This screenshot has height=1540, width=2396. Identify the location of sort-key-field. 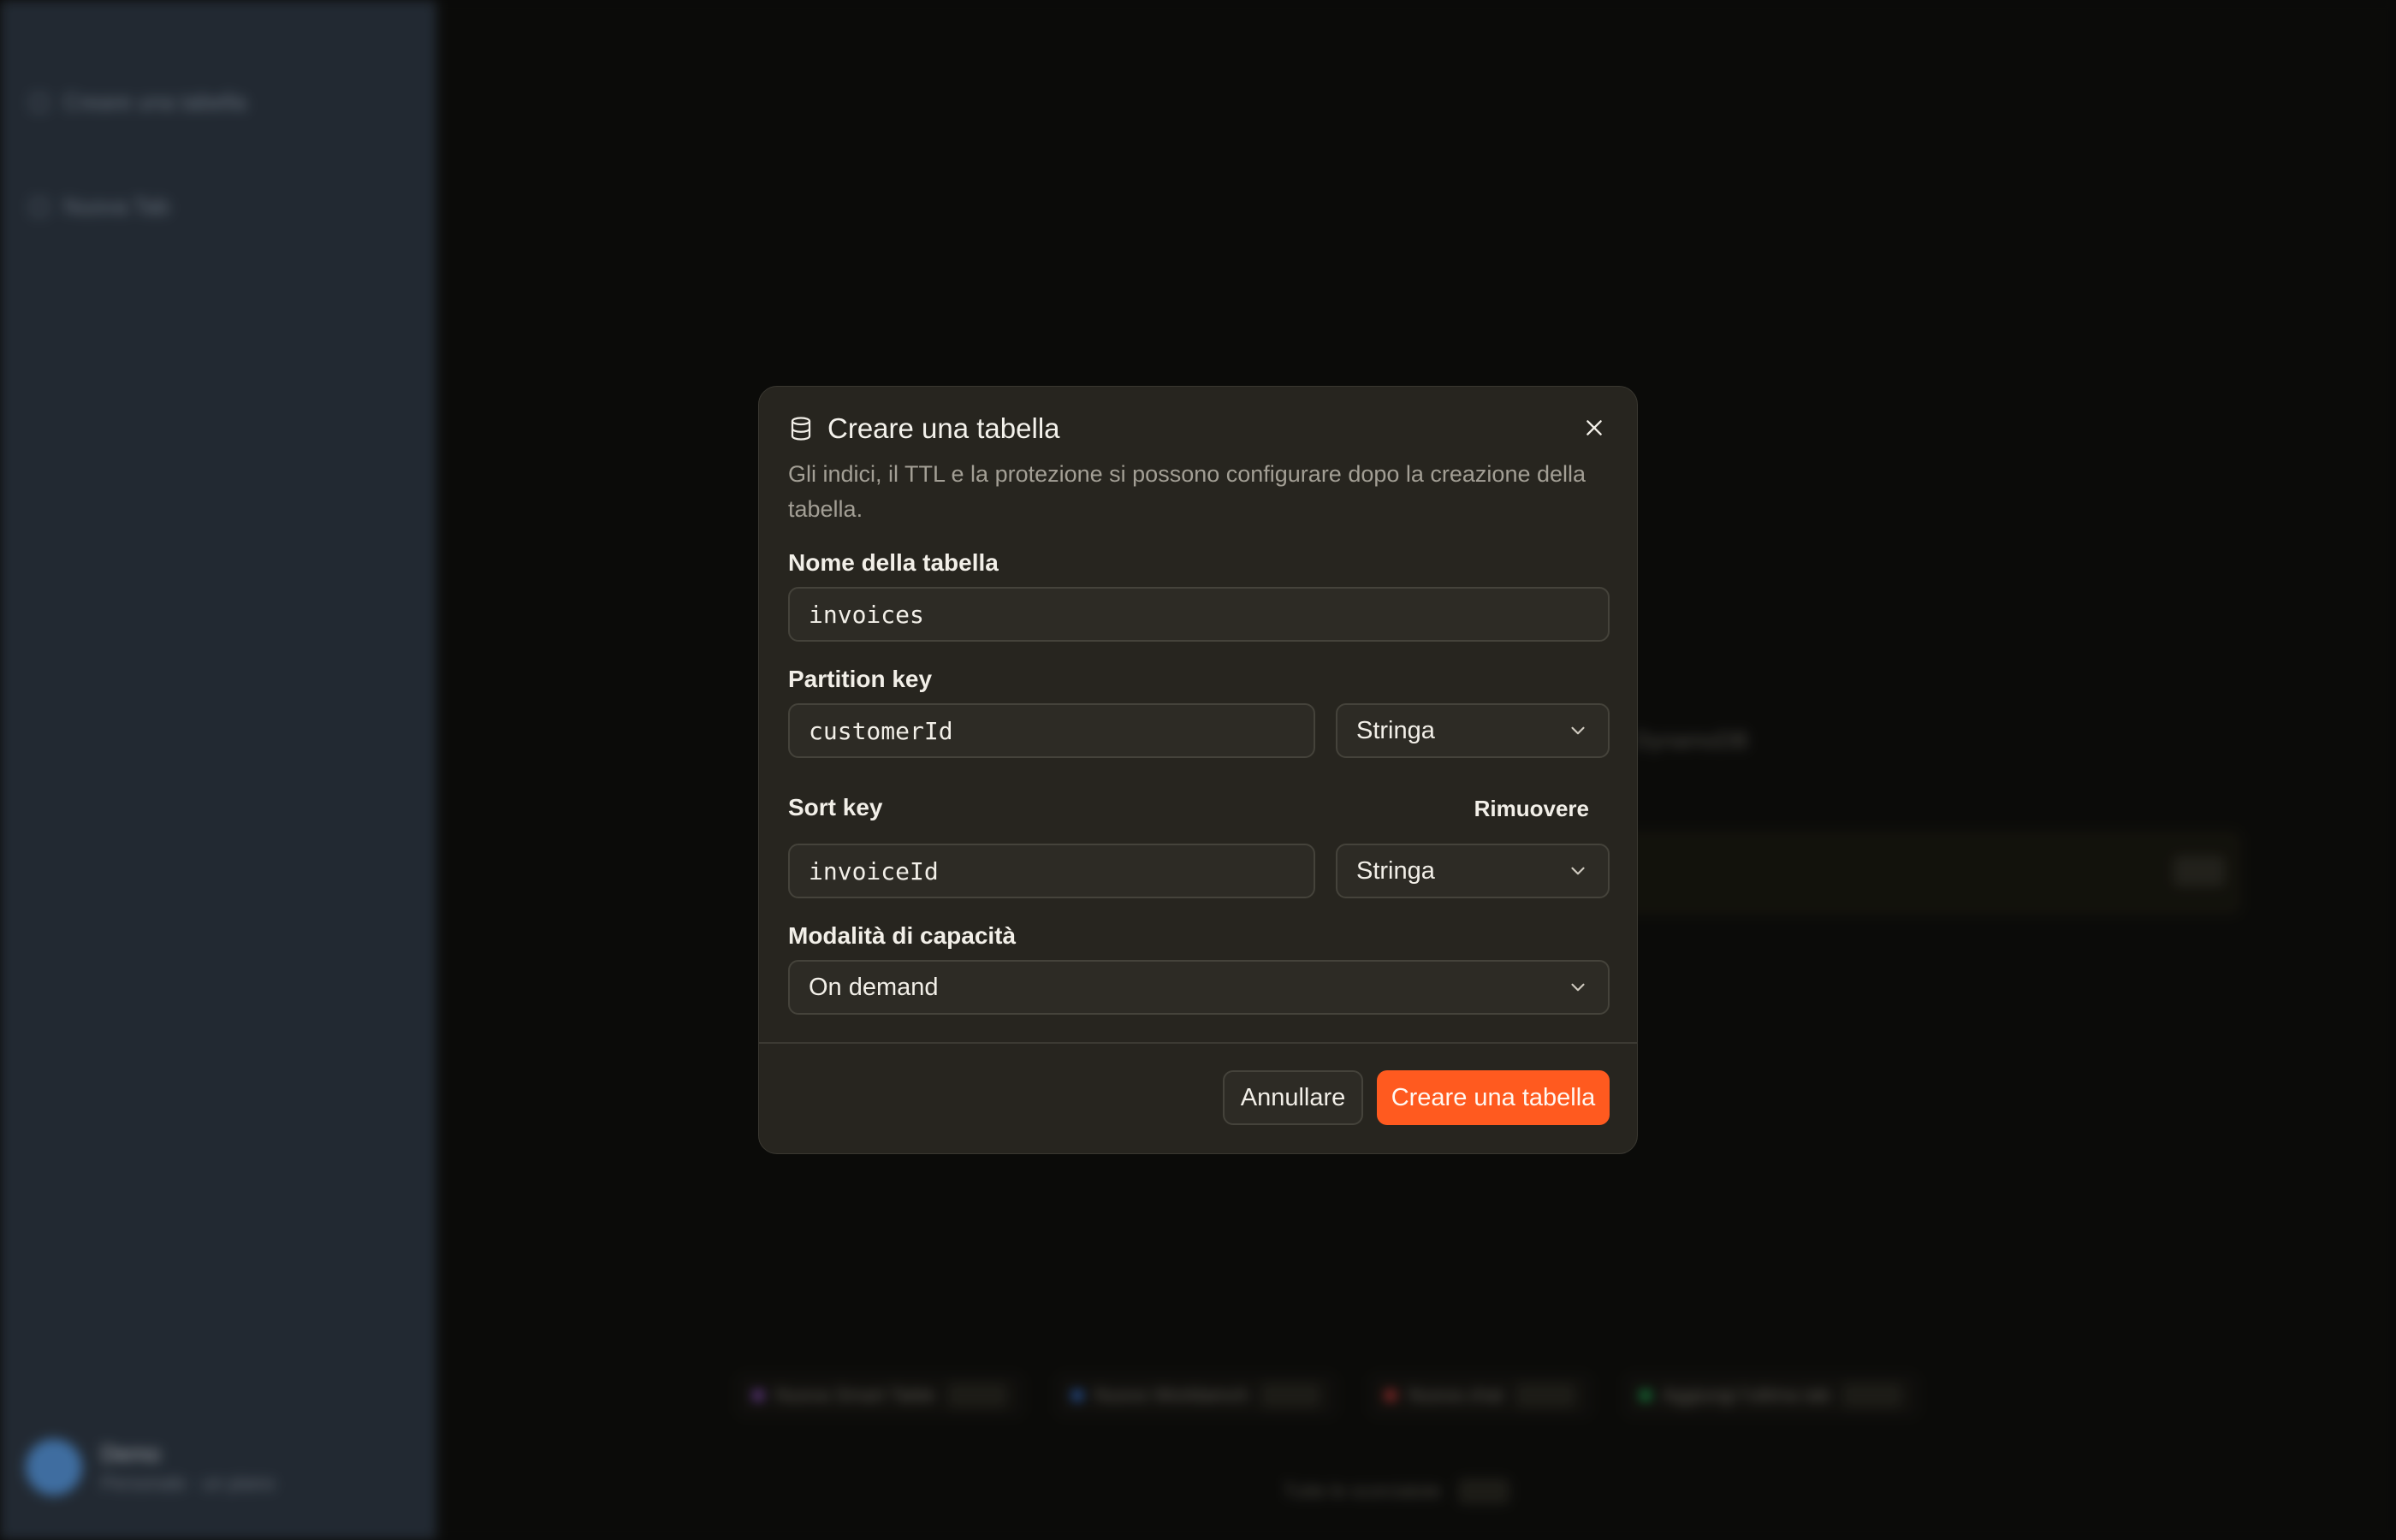
(1052, 871).